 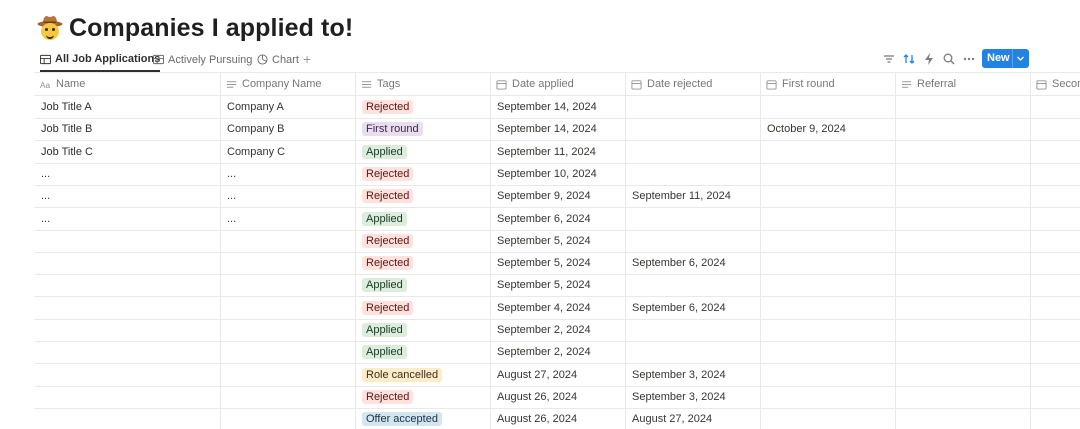 What do you see at coordinates (1020, 58) in the screenshot?
I see `chevron-down-icon` at bounding box center [1020, 58].